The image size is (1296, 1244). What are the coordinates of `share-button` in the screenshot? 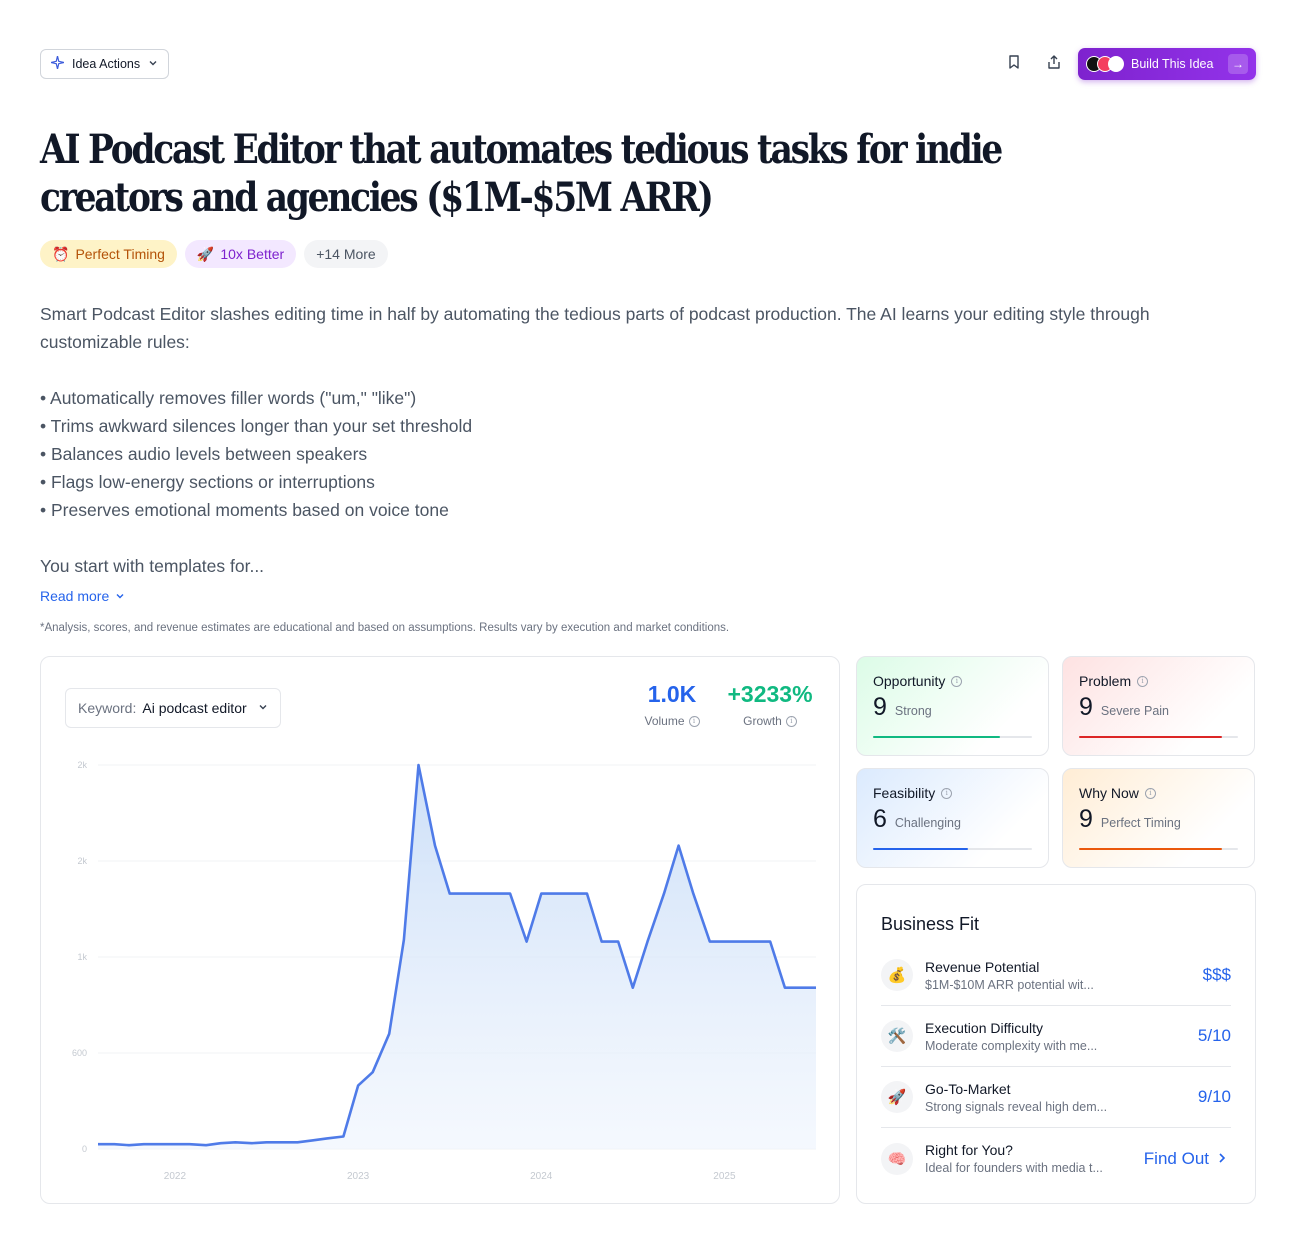 It's located at (1054, 64).